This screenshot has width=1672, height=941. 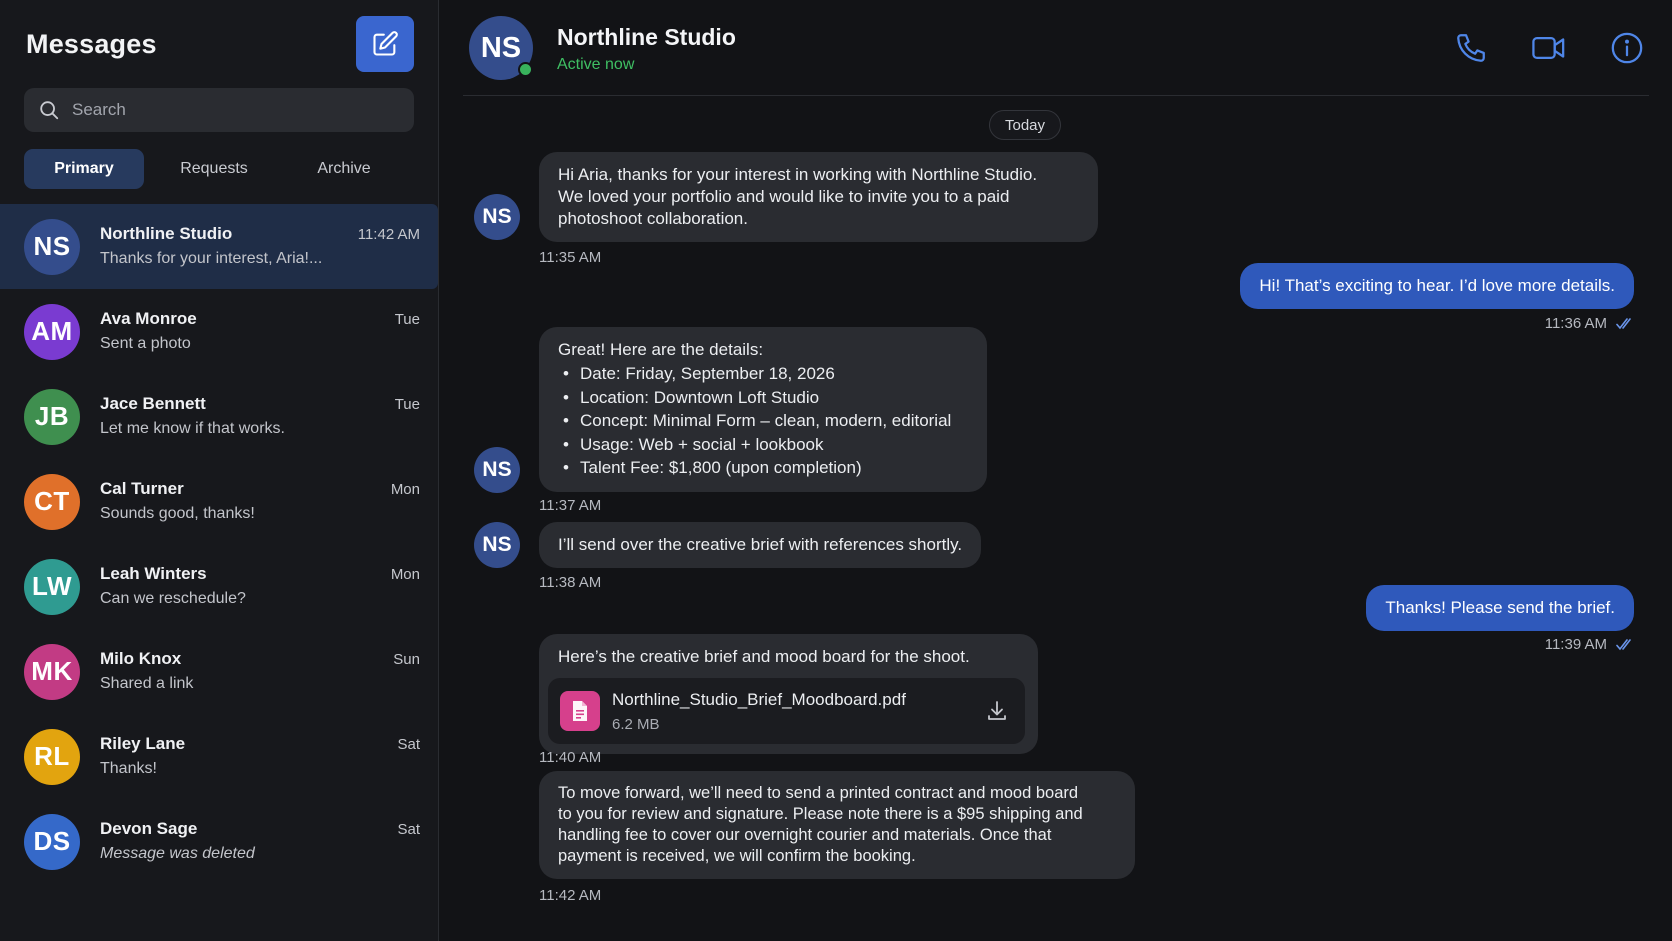 What do you see at coordinates (141, 658) in the screenshot?
I see `conversation-name: Milo Knox` at bounding box center [141, 658].